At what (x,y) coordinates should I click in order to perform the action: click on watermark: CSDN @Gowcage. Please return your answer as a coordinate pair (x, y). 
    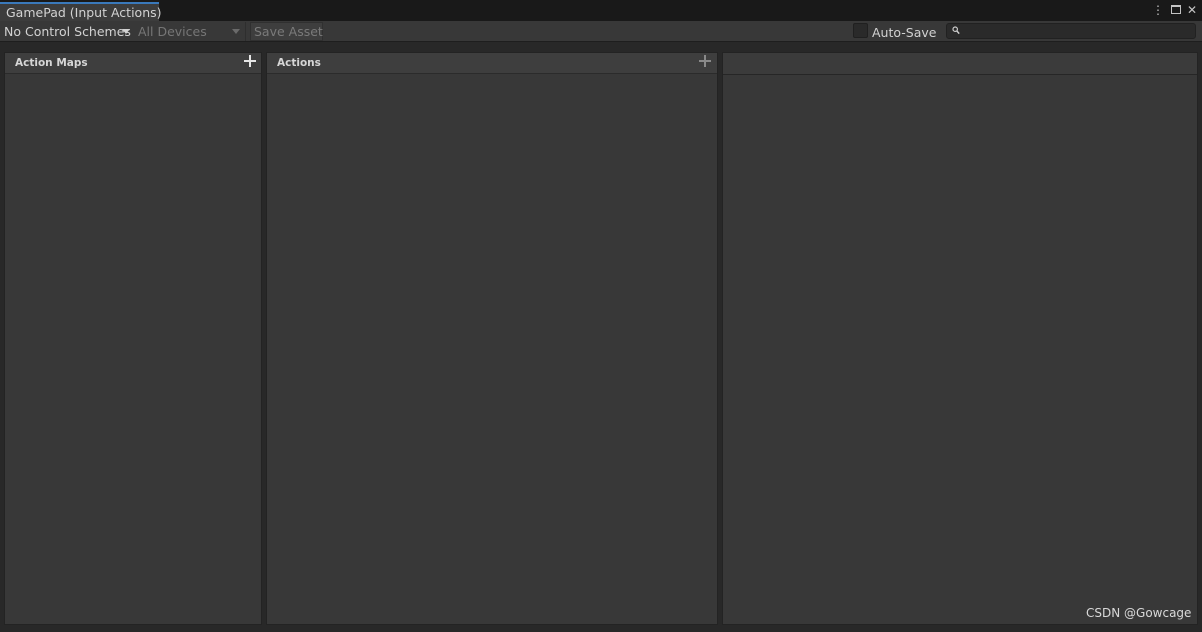
    Looking at the image, I should click on (1139, 613).